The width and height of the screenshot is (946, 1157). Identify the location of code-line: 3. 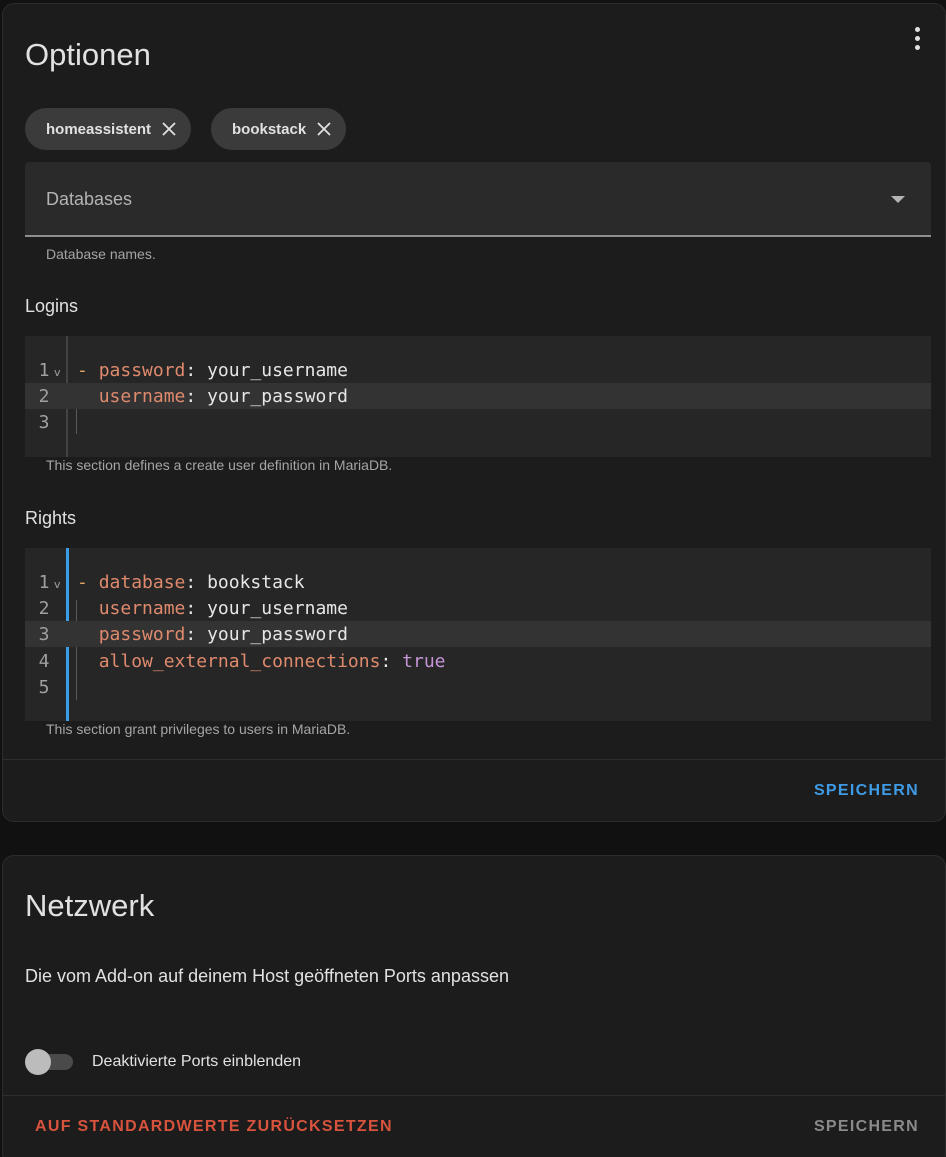
(478, 422).